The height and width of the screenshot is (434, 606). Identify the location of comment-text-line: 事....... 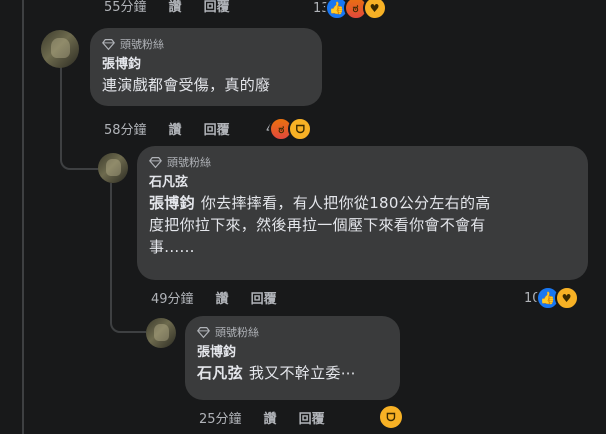
(172, 247).